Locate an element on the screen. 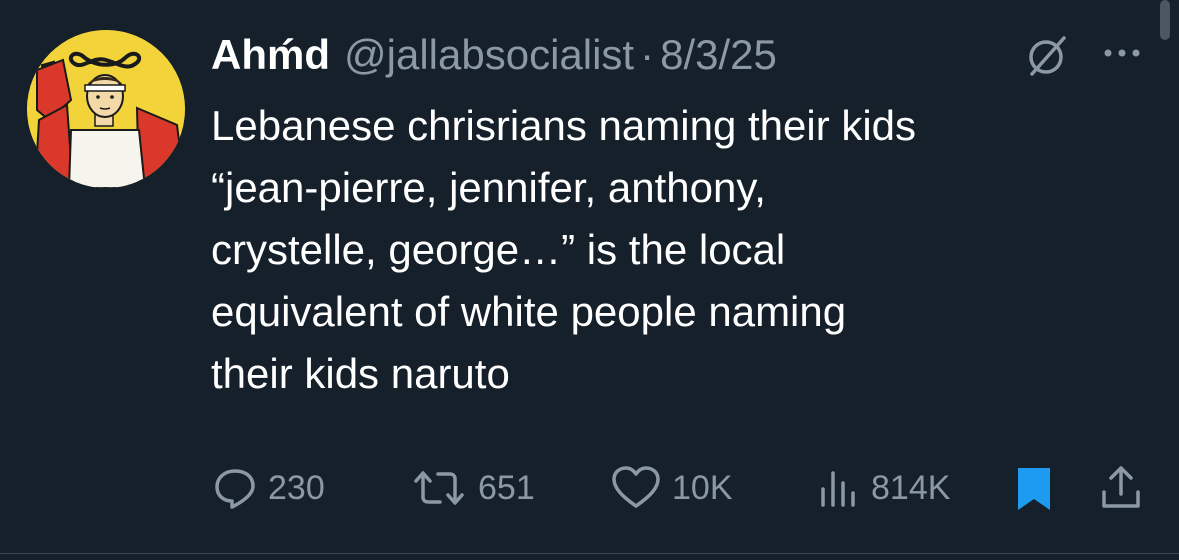  author-handle: @jallabsocialist is located at coordinates (489, 55).